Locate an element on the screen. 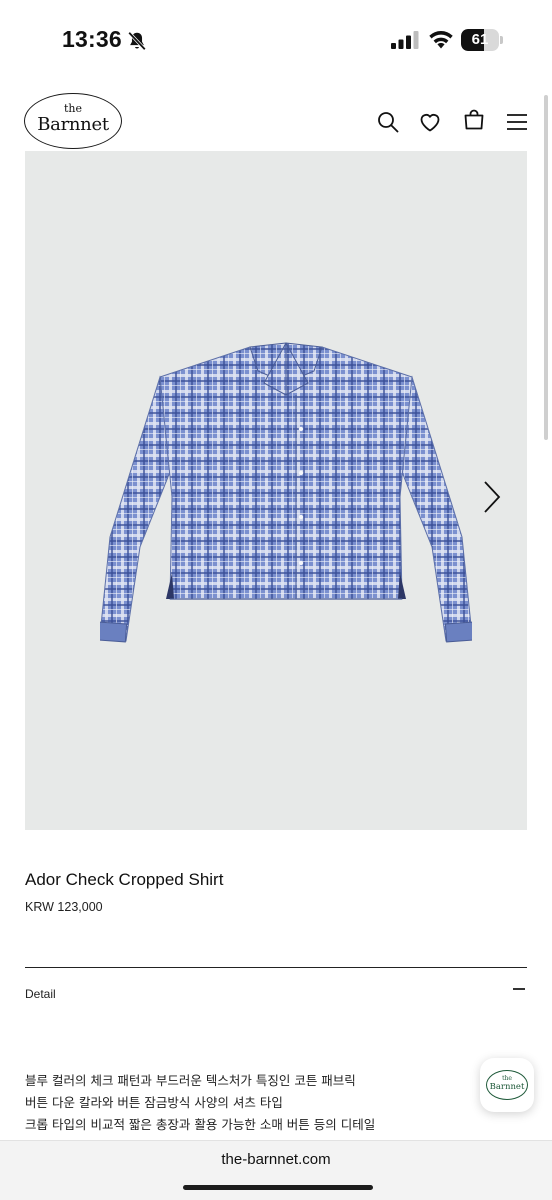 Image resolution: width=552 pixels, height=1200 pixels. detail-label: Detail is located at coordinates (40, 994).